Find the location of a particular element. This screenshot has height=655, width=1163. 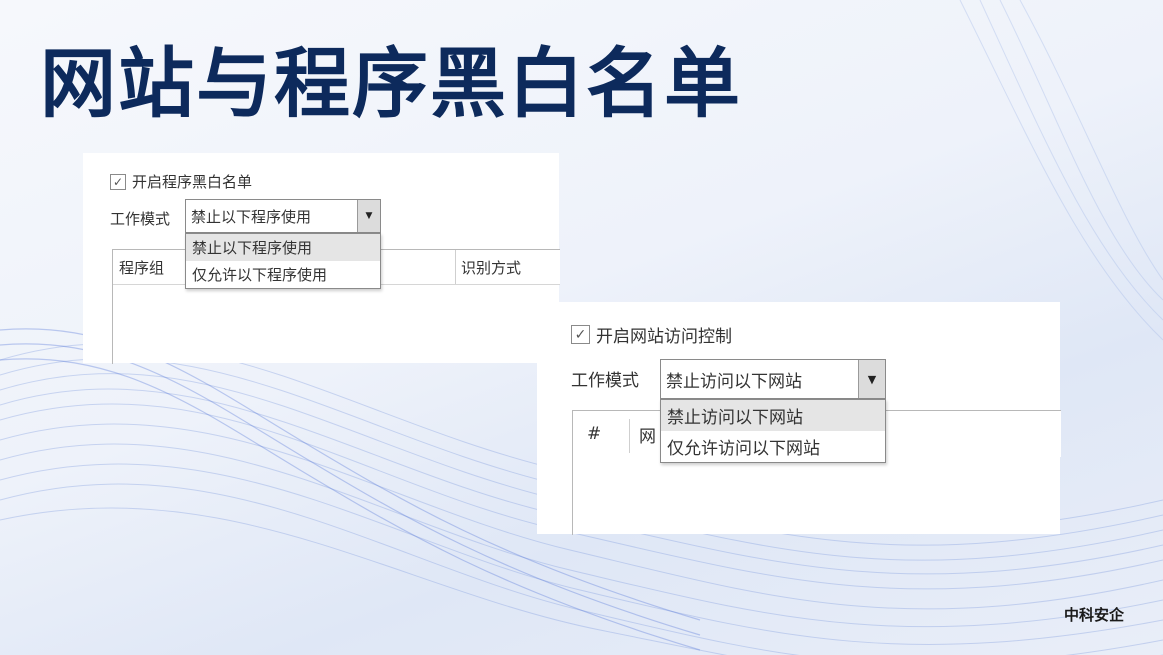

program-mode-value: 禁止以下程序使用 is located at coordinates (251, 216).